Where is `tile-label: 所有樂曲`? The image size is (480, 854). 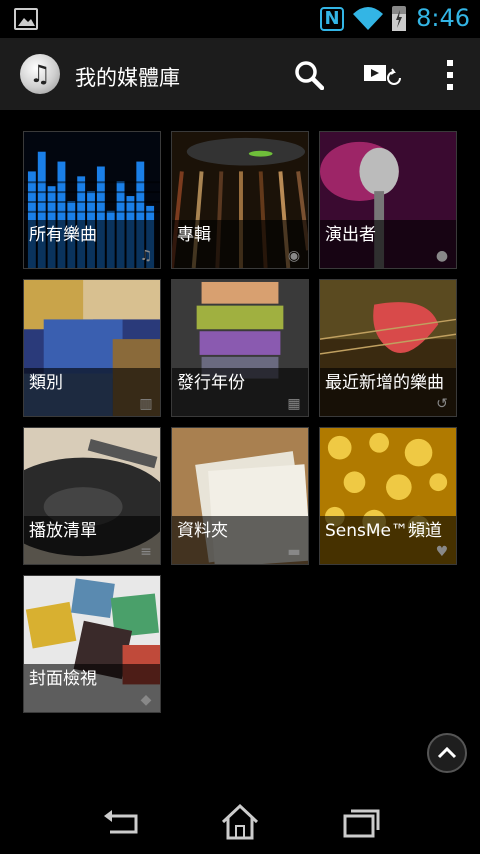
tile-label: 所有樂曲 is located at coordinates (63, 235).